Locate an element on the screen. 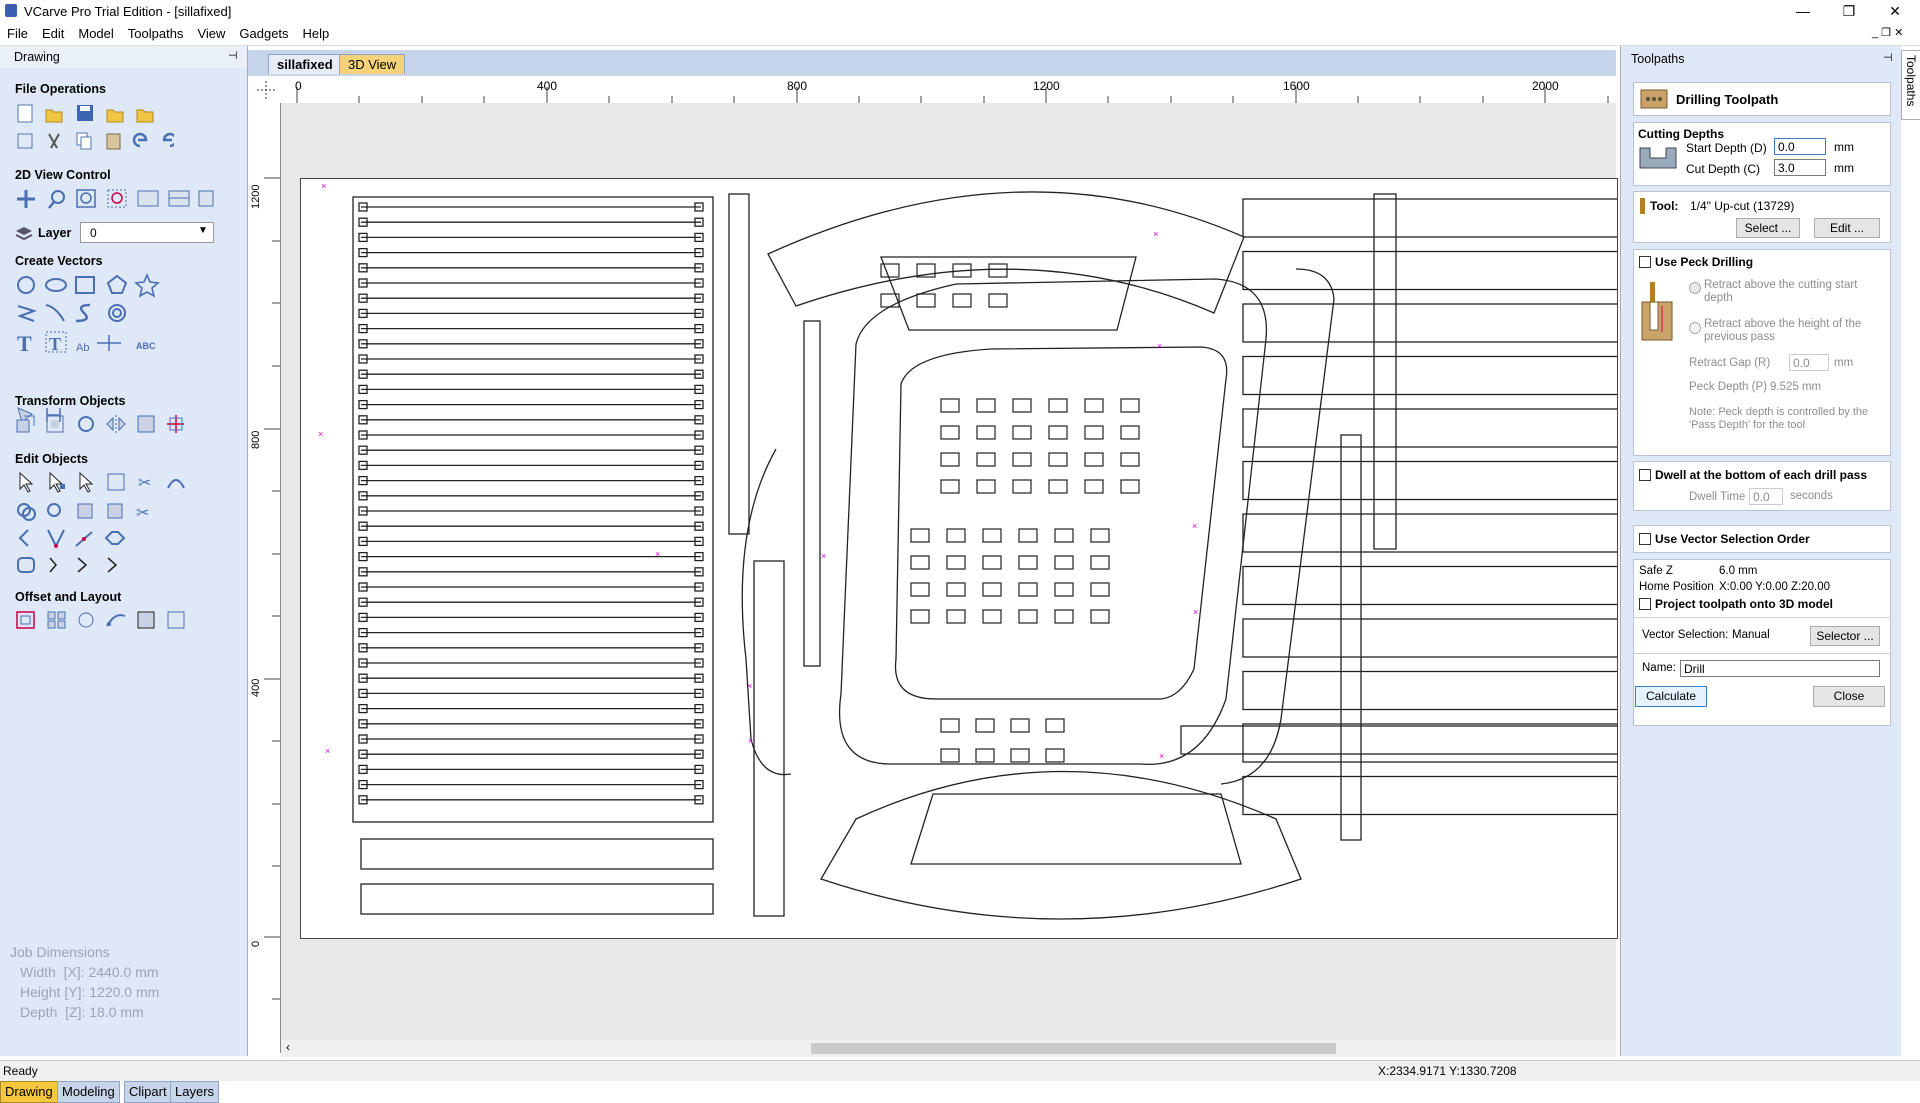 The width and height of the screenshot is (1920, 1103). interactive-trim-icon is located at coordinates (116, 482).